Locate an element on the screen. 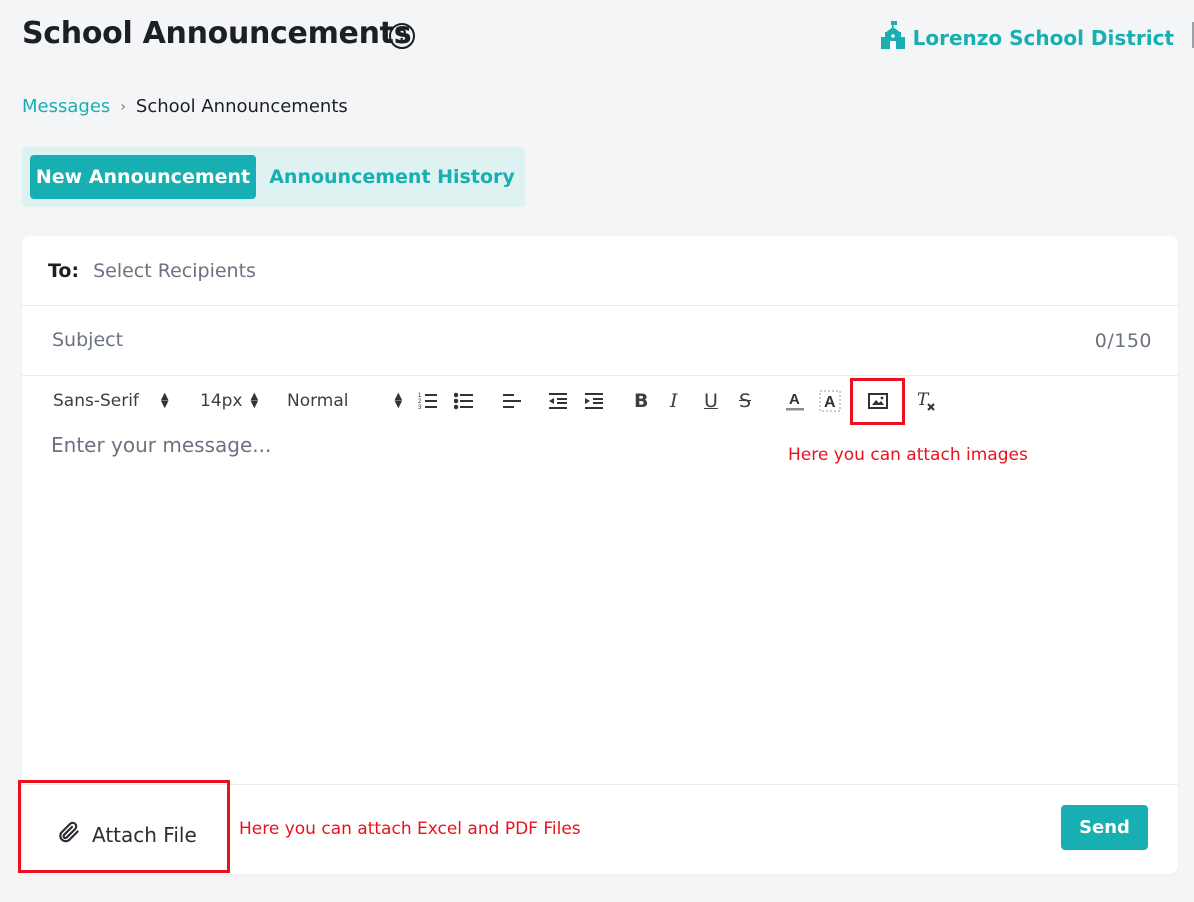 This screenshot has height=902, width=1194. breadcrumb: Messages › School Announcements is located at coordinates (185, 106).